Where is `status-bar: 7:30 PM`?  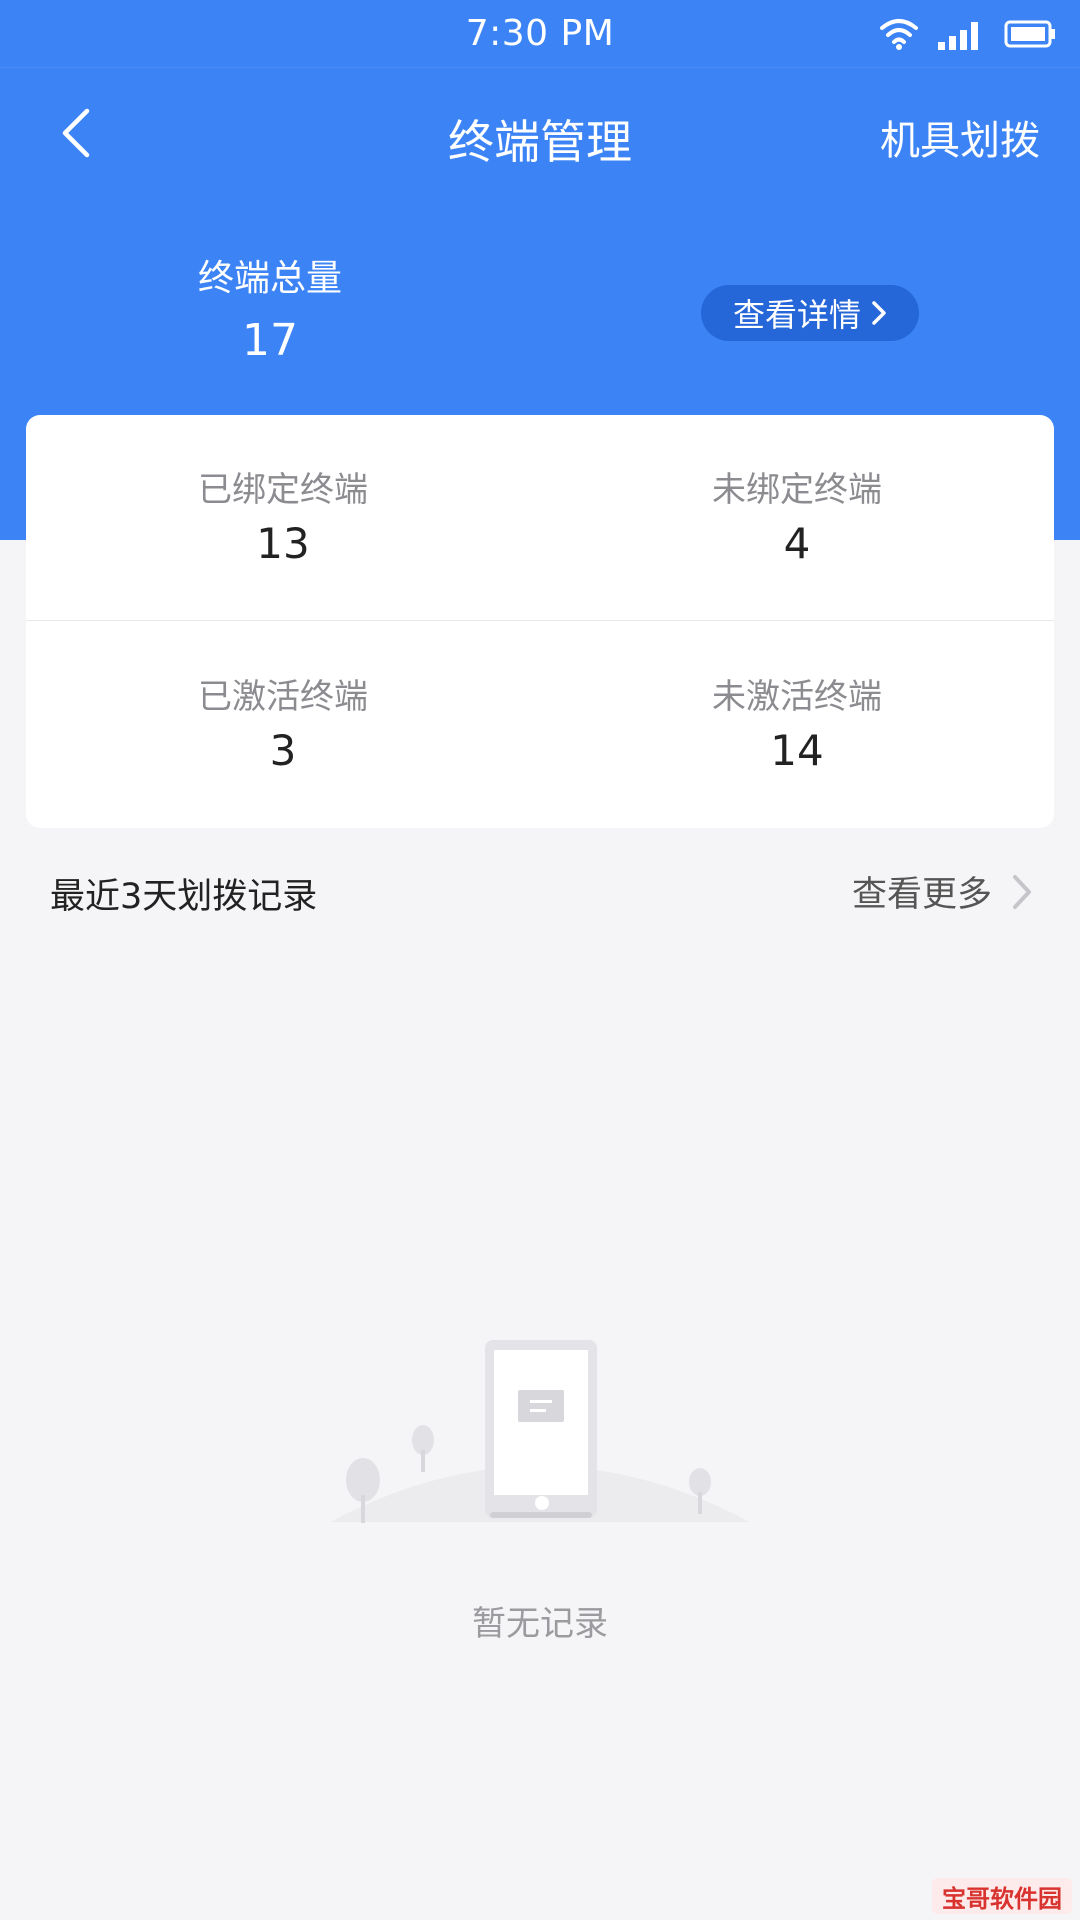 status-bar: 7:30 PM is located at coordinates (540, 34).